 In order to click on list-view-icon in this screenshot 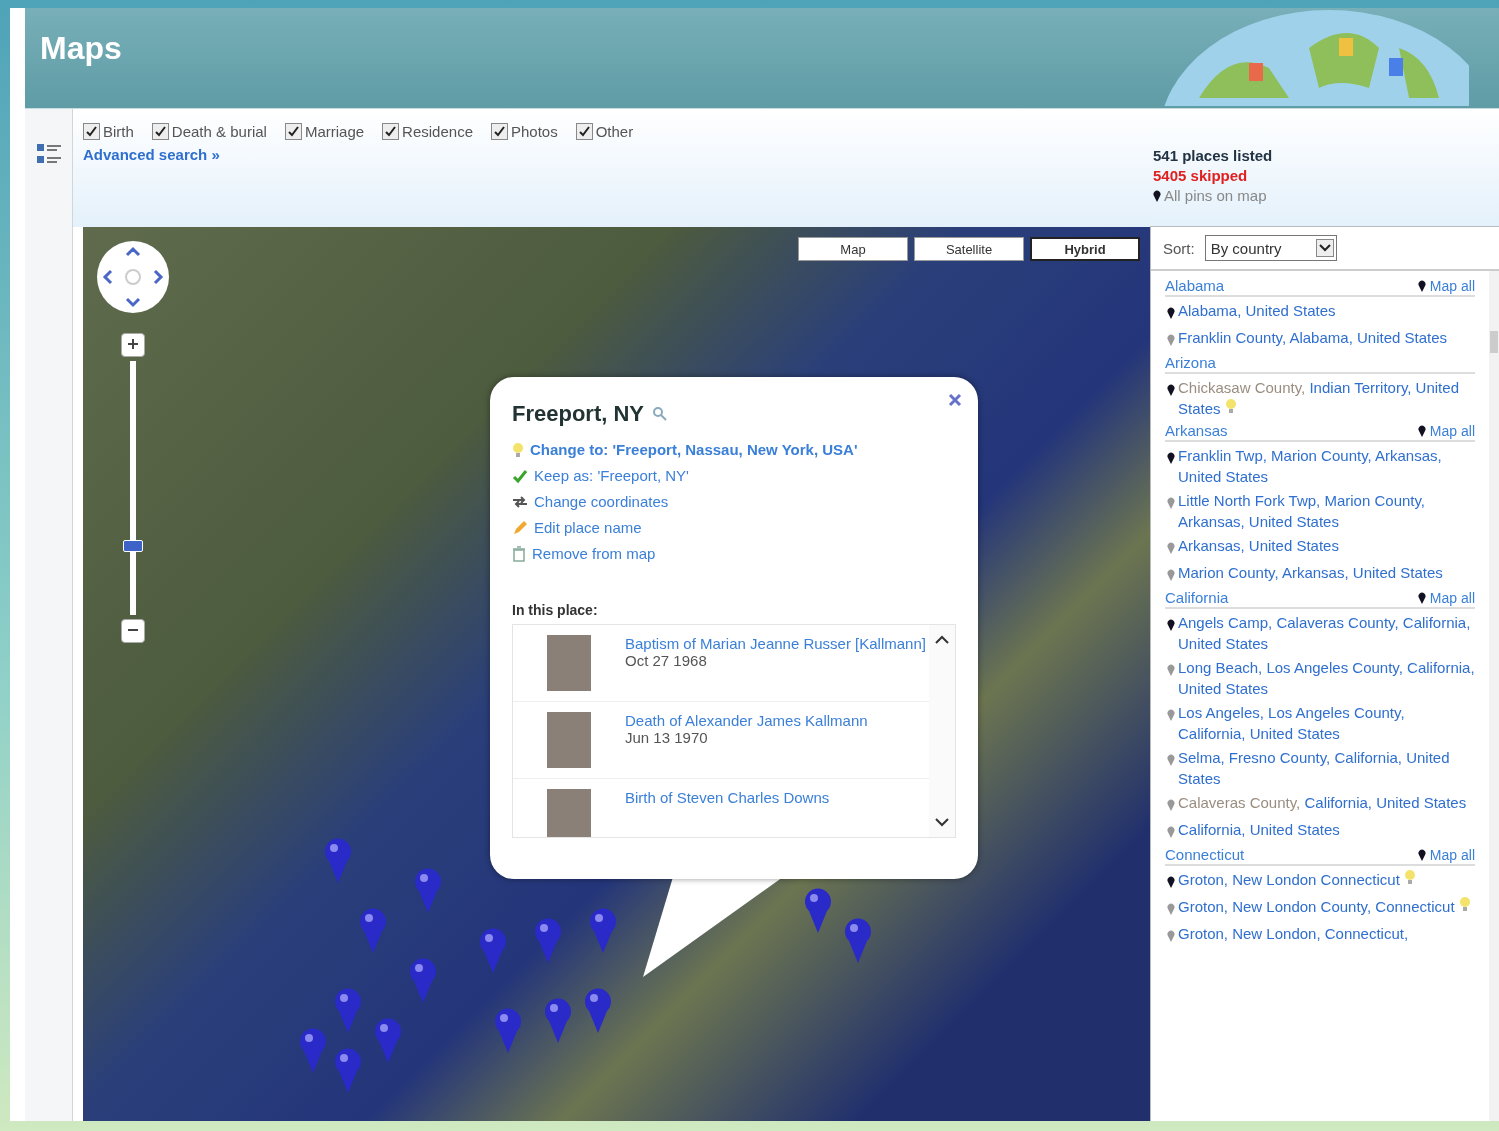, I will do `click(48, 154)`.